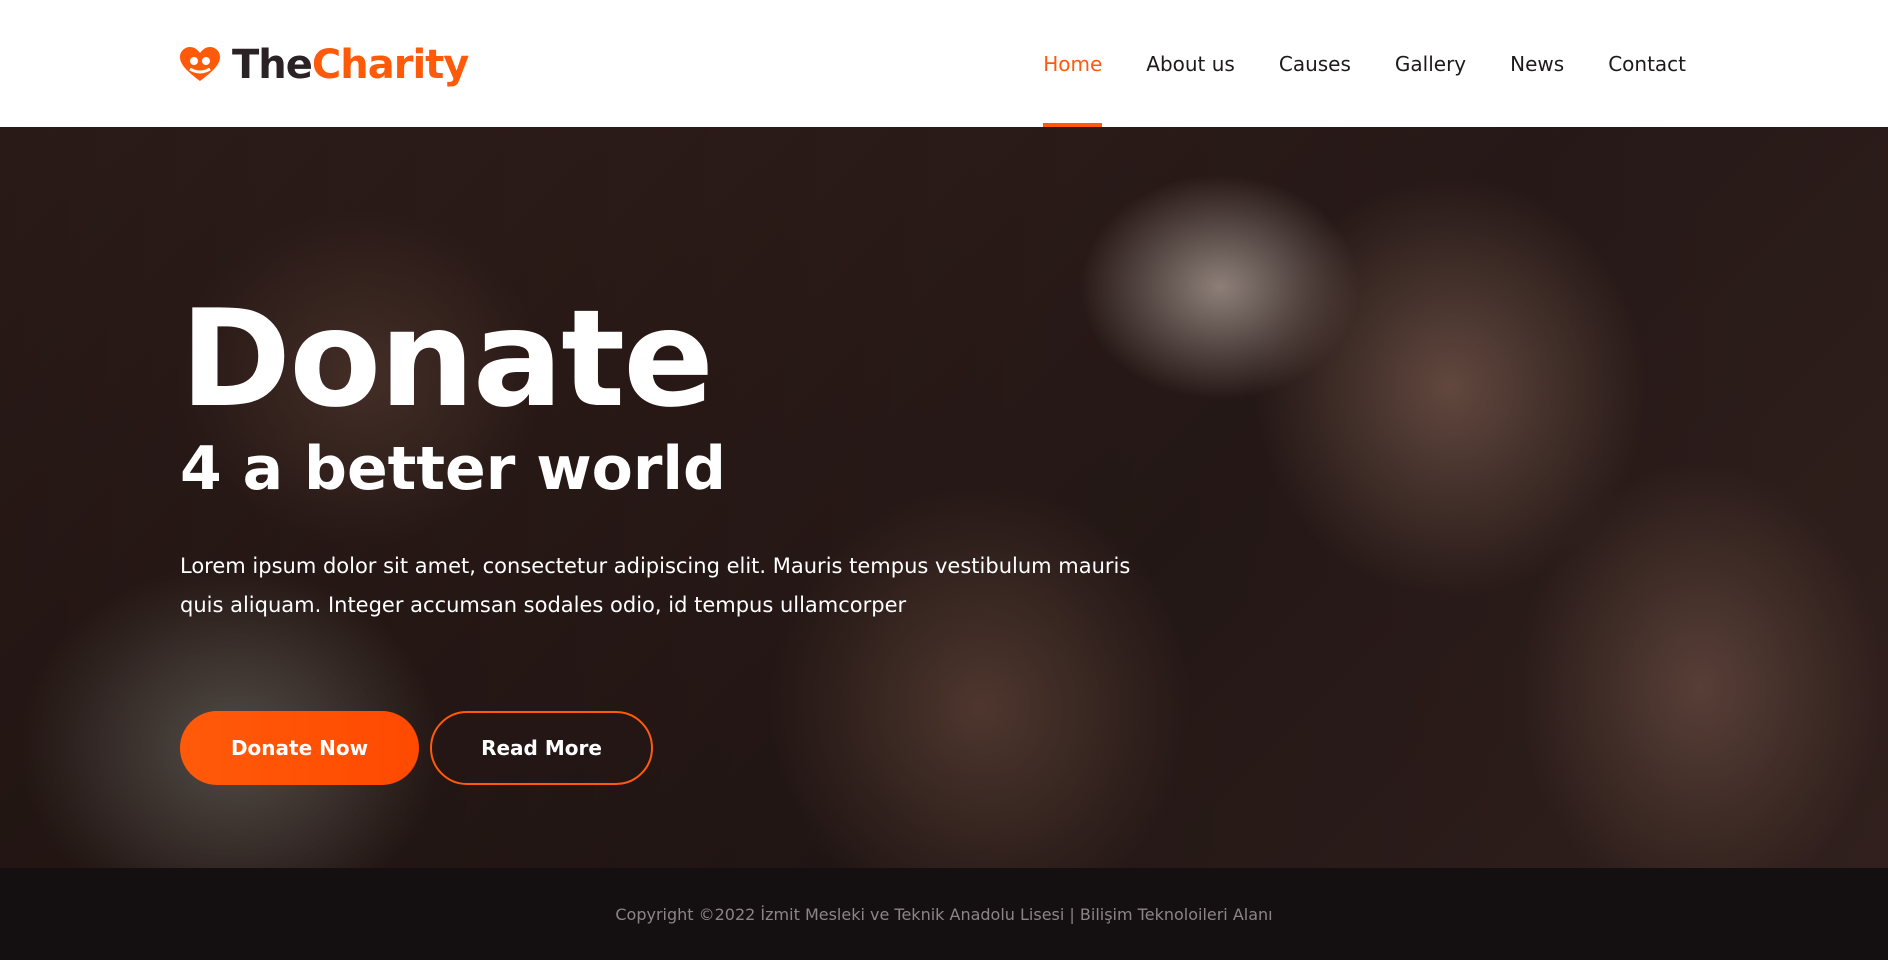 This screenshot has height=960, width=1888. I want to click on logo-text-charity: Charity, so click(390, 65).